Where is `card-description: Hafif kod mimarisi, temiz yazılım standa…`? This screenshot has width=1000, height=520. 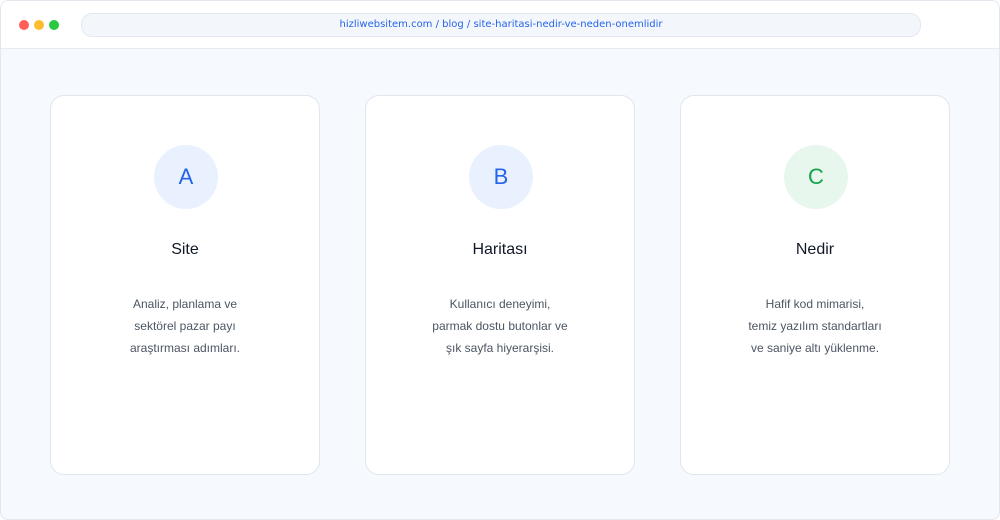
card-description: Hafif kod mimarisi, temiz yazılım standa… is located at coordinates (815, 326).